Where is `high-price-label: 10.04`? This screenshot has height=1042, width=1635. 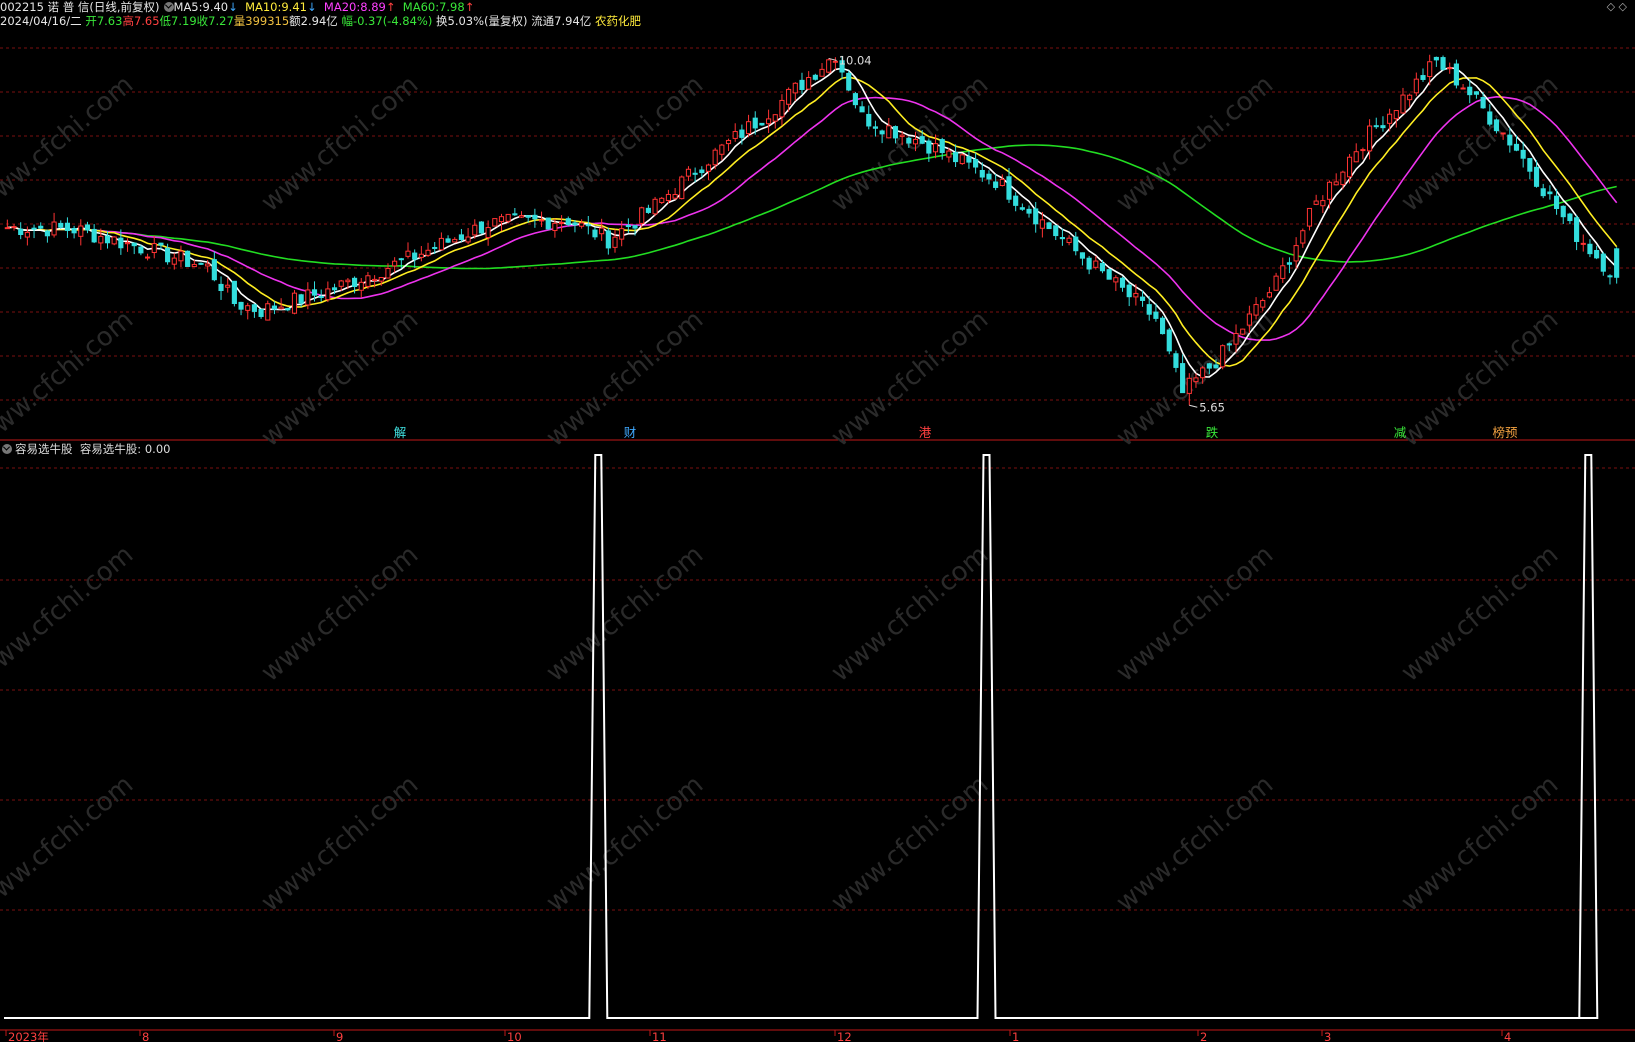
high-price-label: 10.04 is located at coordinates (855, 60).